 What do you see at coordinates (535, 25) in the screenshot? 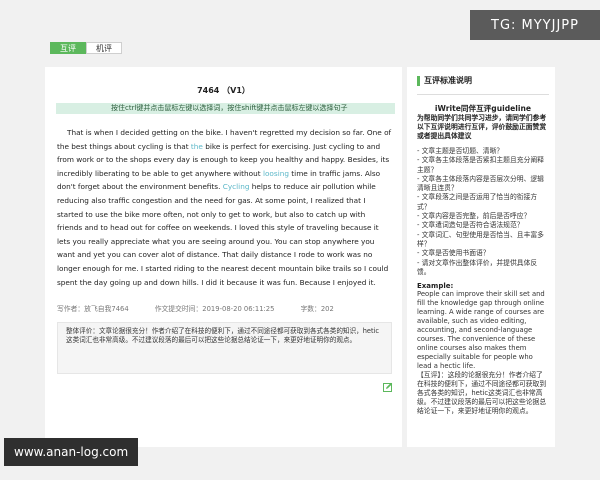
I see `watermark-top: TG: MYYJJPP` at bounding box center [535, 25].